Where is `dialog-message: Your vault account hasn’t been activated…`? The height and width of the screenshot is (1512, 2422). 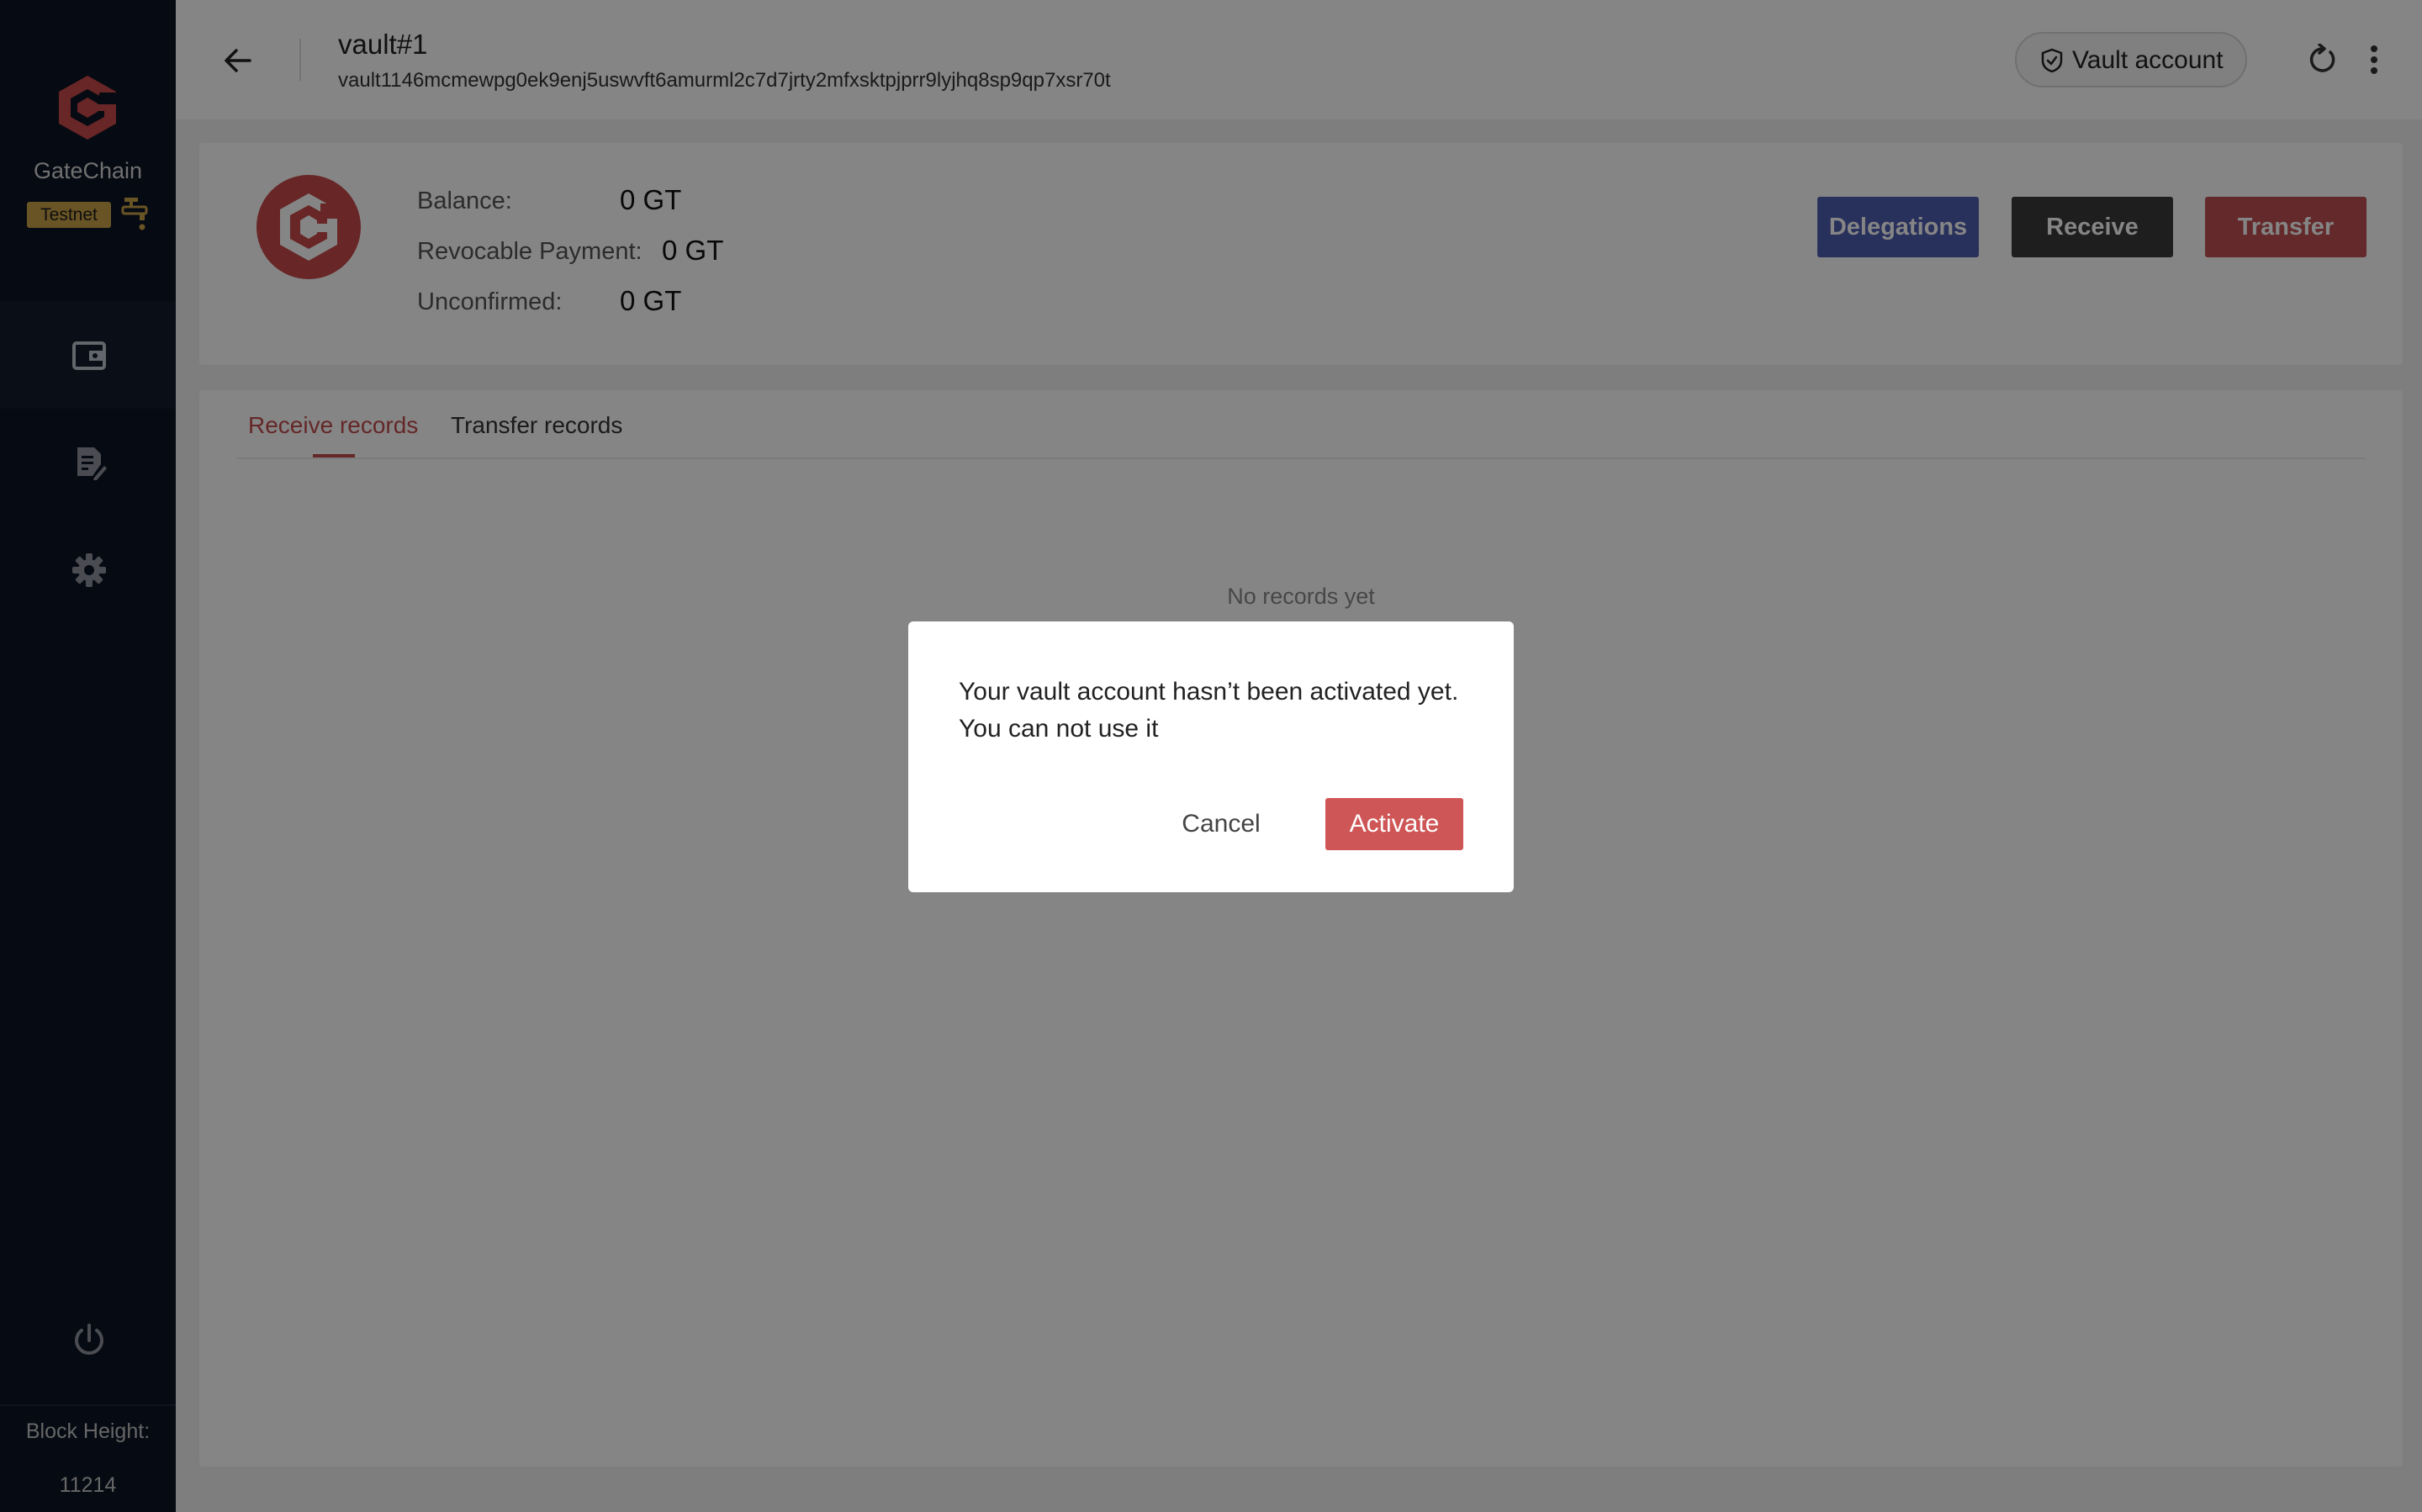
dialog-message: Your vault account hasn’t been activated… is located at coordinates (1209, 710).